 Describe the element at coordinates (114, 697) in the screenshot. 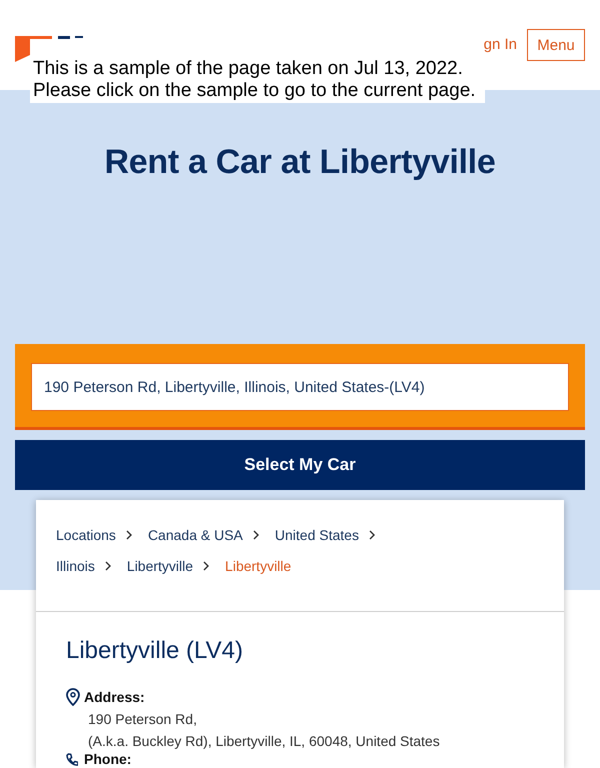

I see `address-label: Address:` at that location.